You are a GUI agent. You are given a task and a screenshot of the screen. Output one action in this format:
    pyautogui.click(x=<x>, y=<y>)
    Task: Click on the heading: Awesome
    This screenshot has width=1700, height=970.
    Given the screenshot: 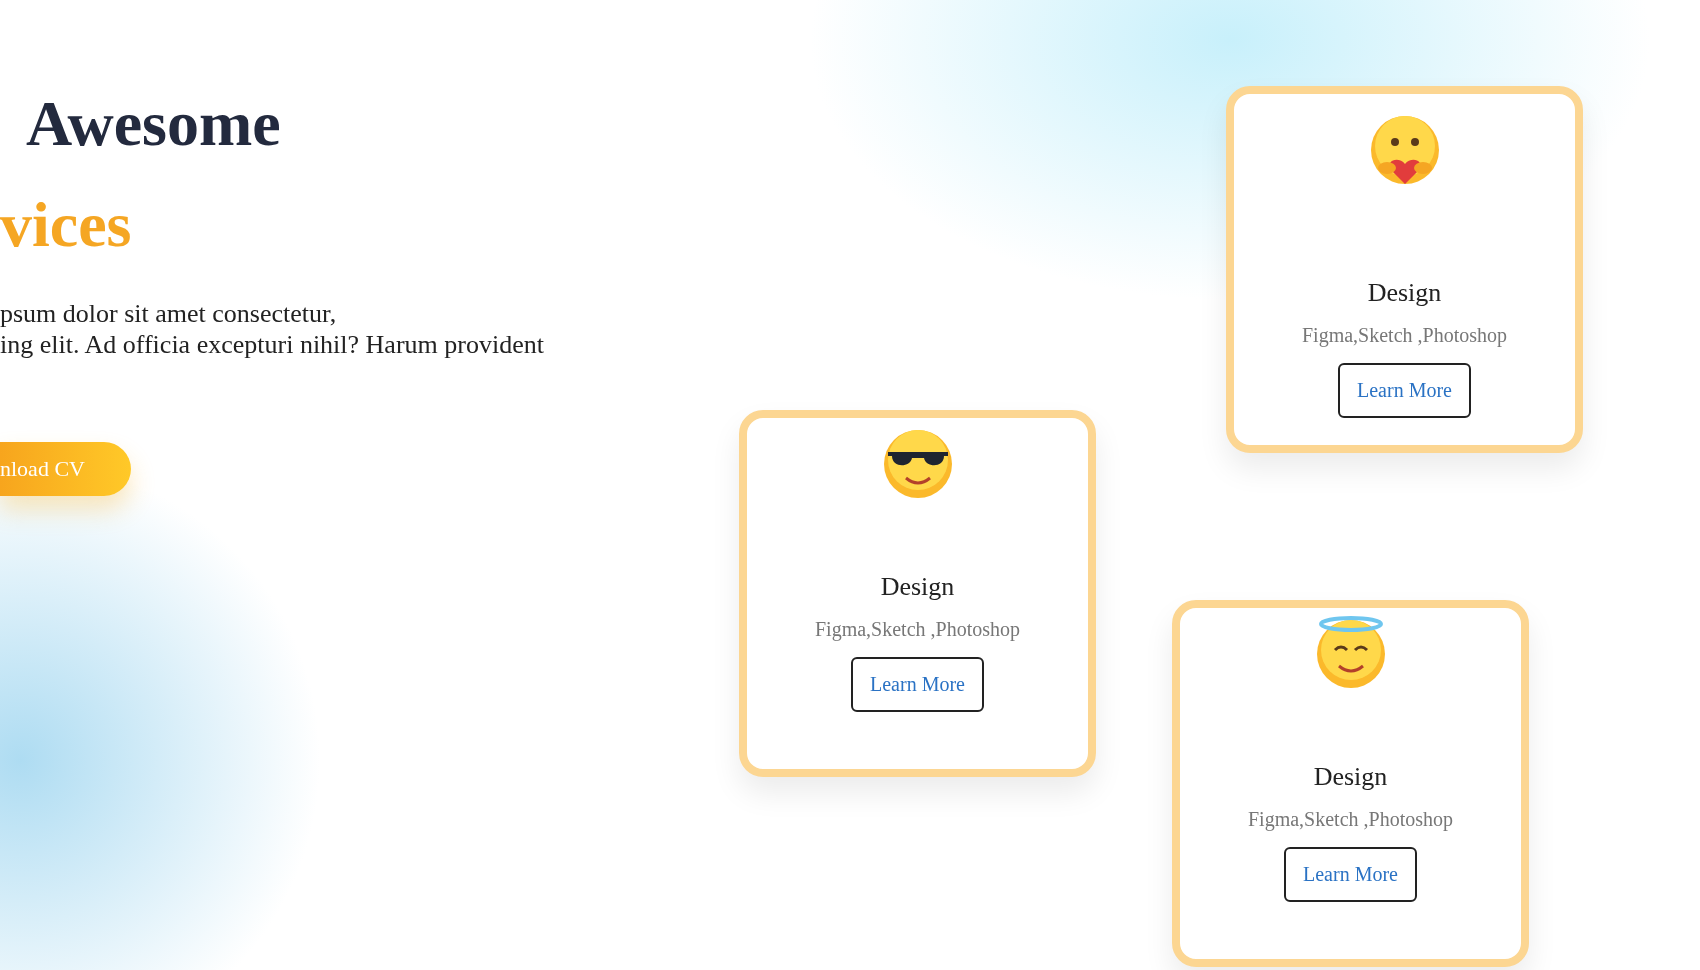 What is the action you would take?
    pyautogui.click(x=153, y=124)
    